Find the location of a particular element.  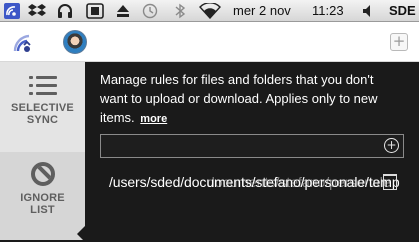

plus-square-icon: + is located at coordinates (399, 42).